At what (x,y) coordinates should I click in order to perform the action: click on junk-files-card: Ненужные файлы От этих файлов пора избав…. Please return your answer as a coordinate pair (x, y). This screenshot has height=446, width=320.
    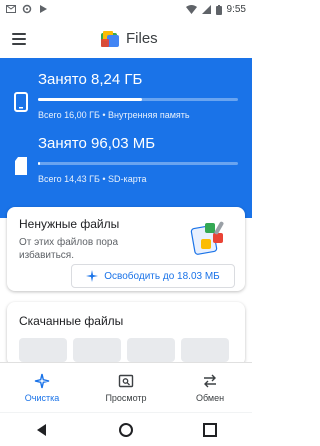
    Looking at the image, I should click on (126, 249).